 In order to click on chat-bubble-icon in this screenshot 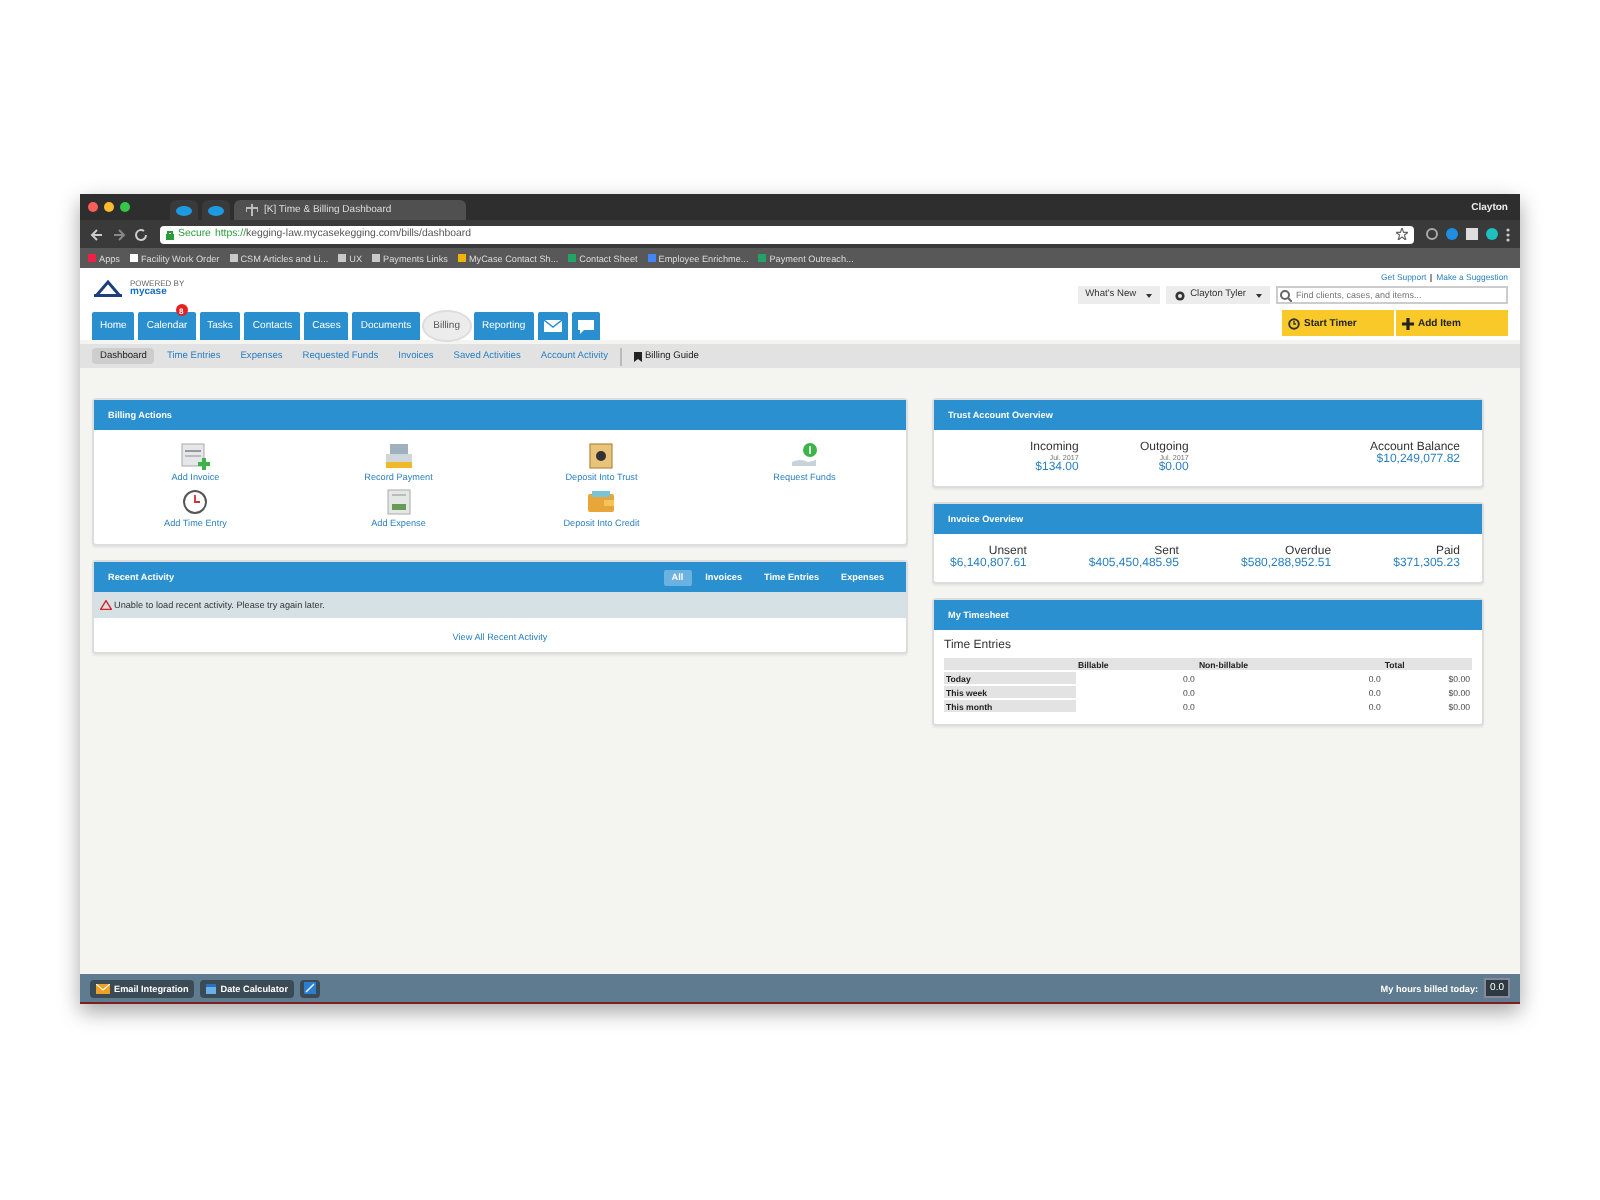, I will do `click(585, 326)`.